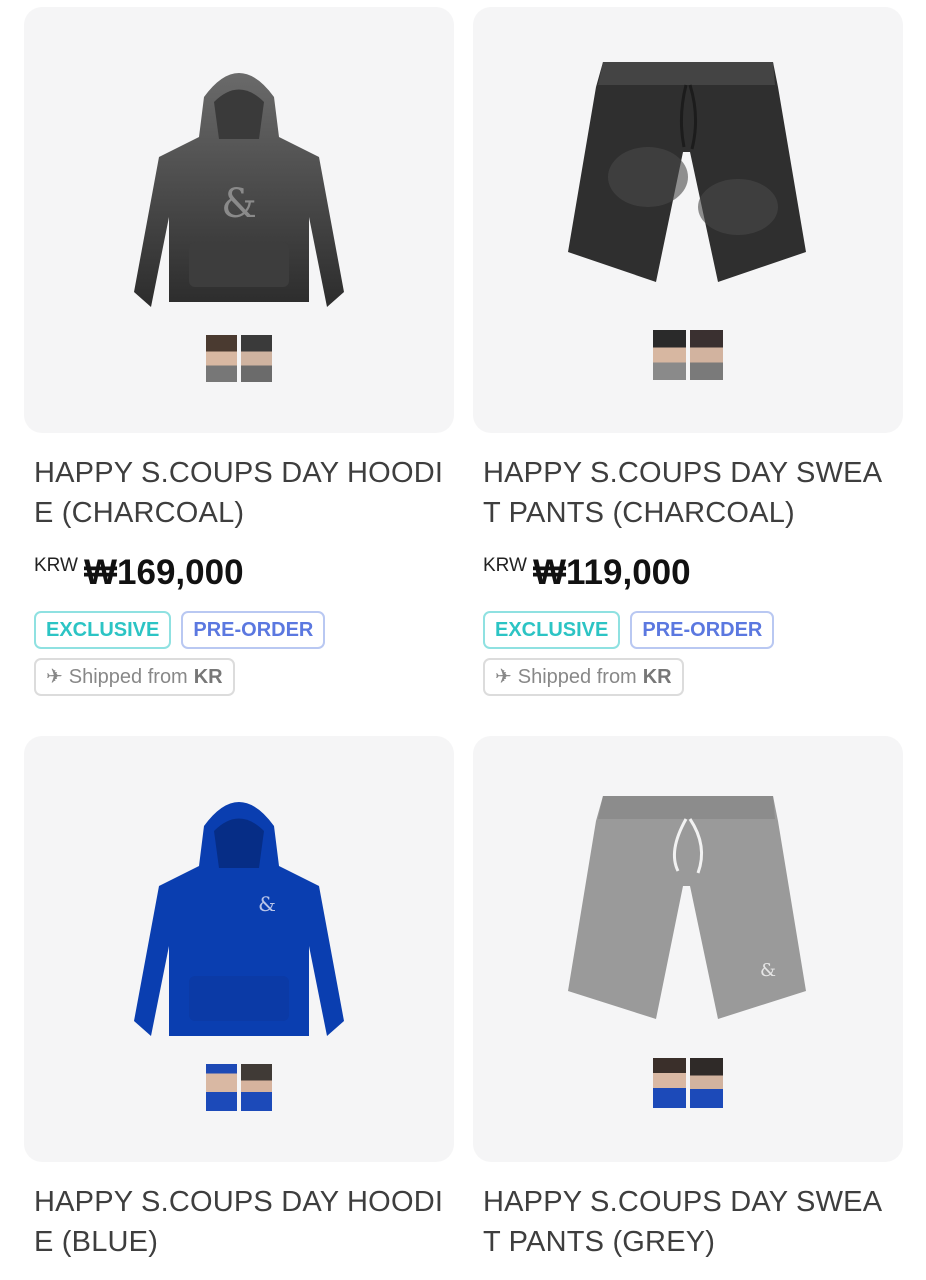 Image resolution: width=926 pixels, height=1280 pixels. What do you see at coordinates (239, 493) in the screenshot?
I see `product-title: HAPPY S.COUPS DAY HOODIE (CHARCOAL)` at bounding box center [239, 493].